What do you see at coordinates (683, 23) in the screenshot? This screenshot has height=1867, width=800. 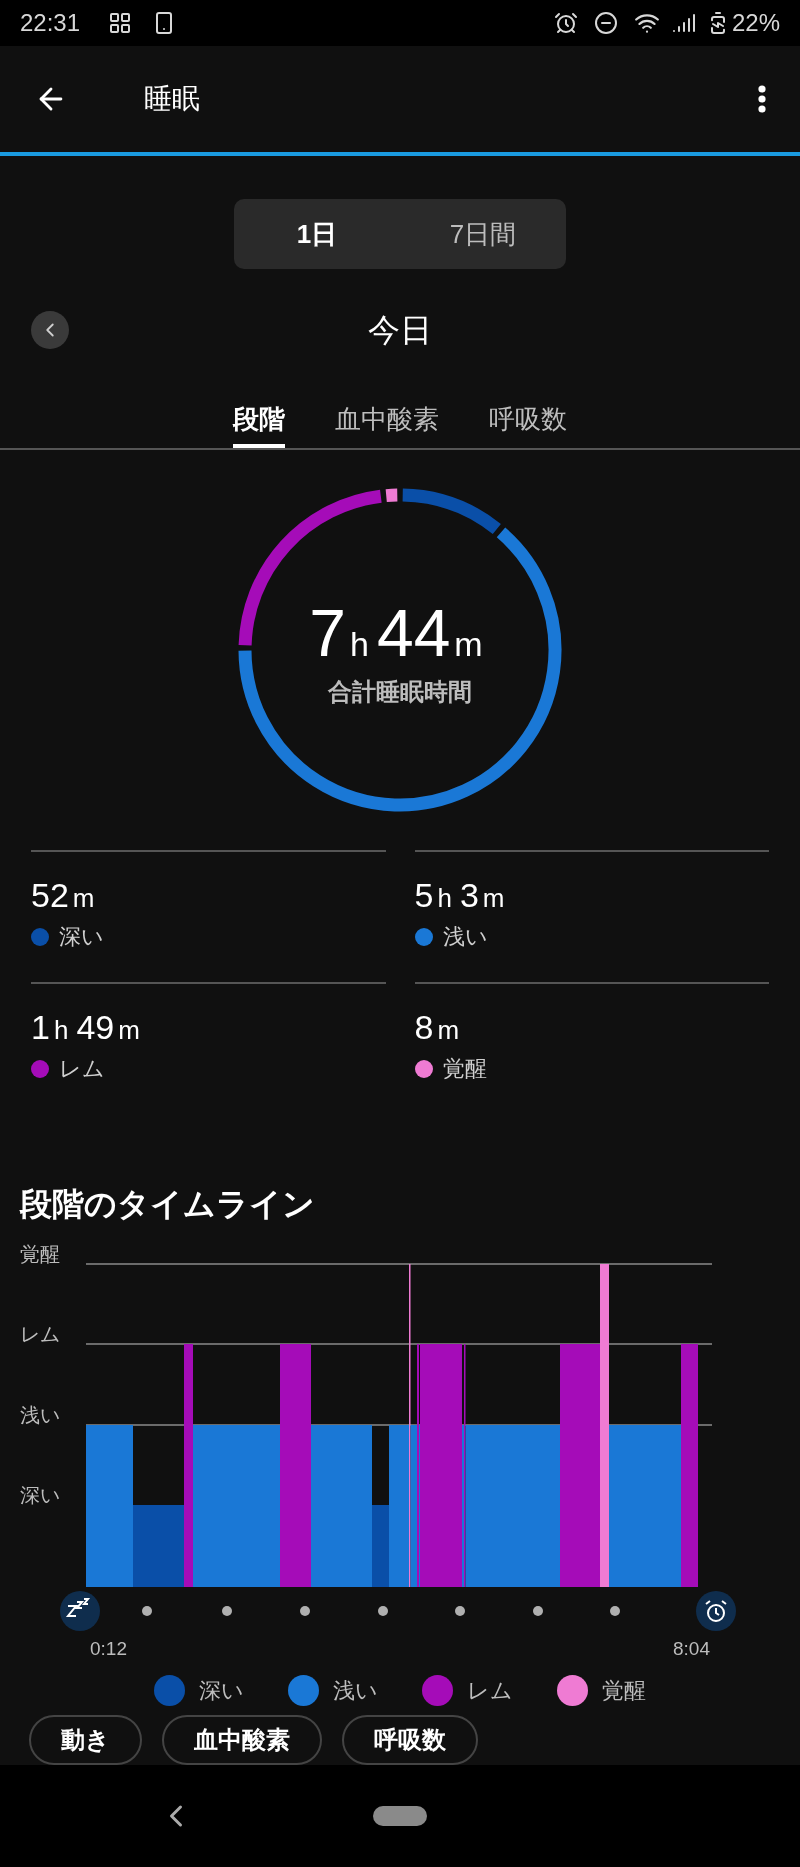 I see `signal-icon` at bounding box center [683, 23].